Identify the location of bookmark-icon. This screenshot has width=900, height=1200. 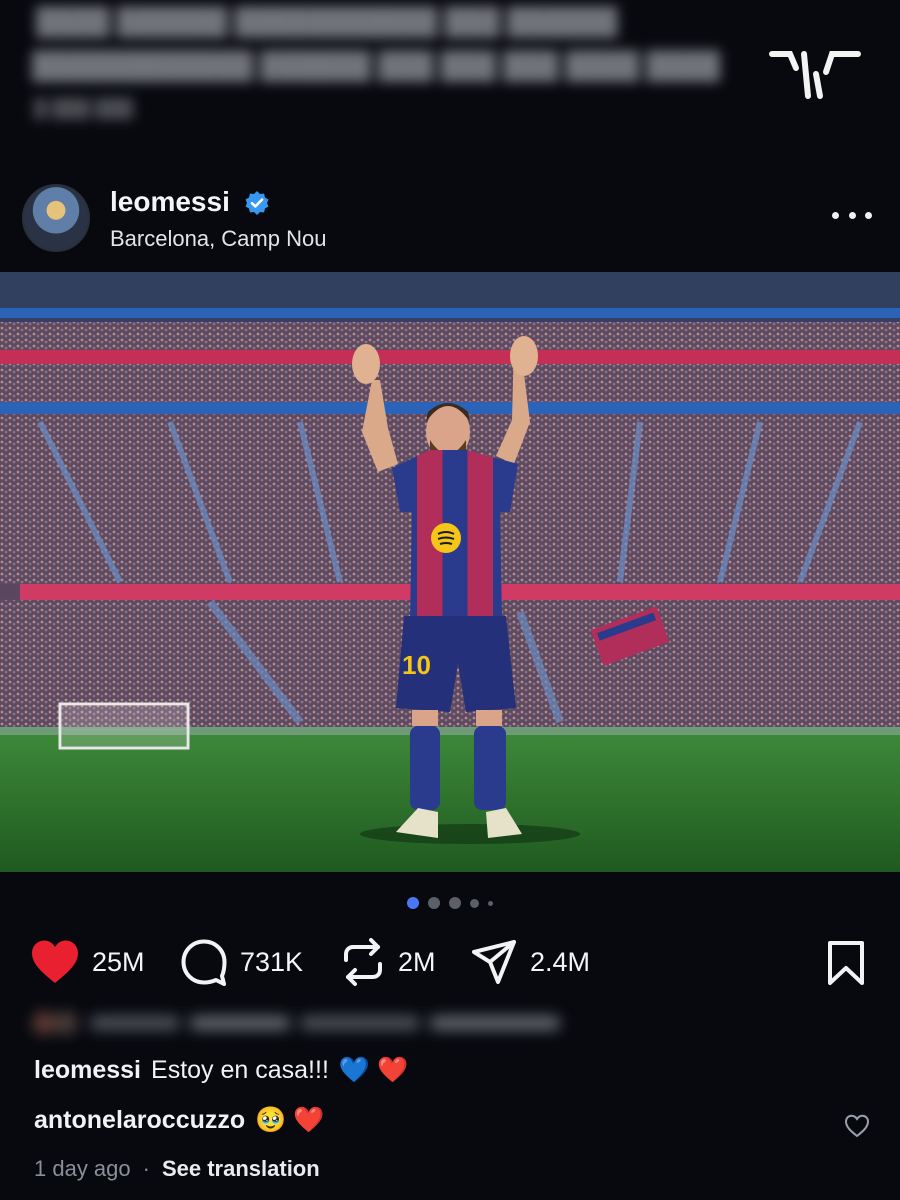
(846, 963).